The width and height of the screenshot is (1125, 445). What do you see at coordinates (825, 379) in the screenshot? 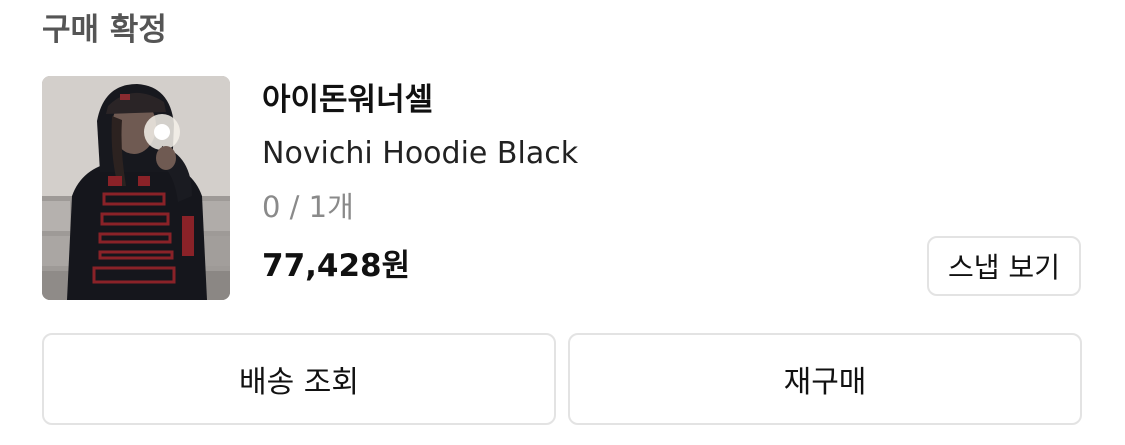
I see `rebuy-button: 재구매` at bounding box center [825, 379].